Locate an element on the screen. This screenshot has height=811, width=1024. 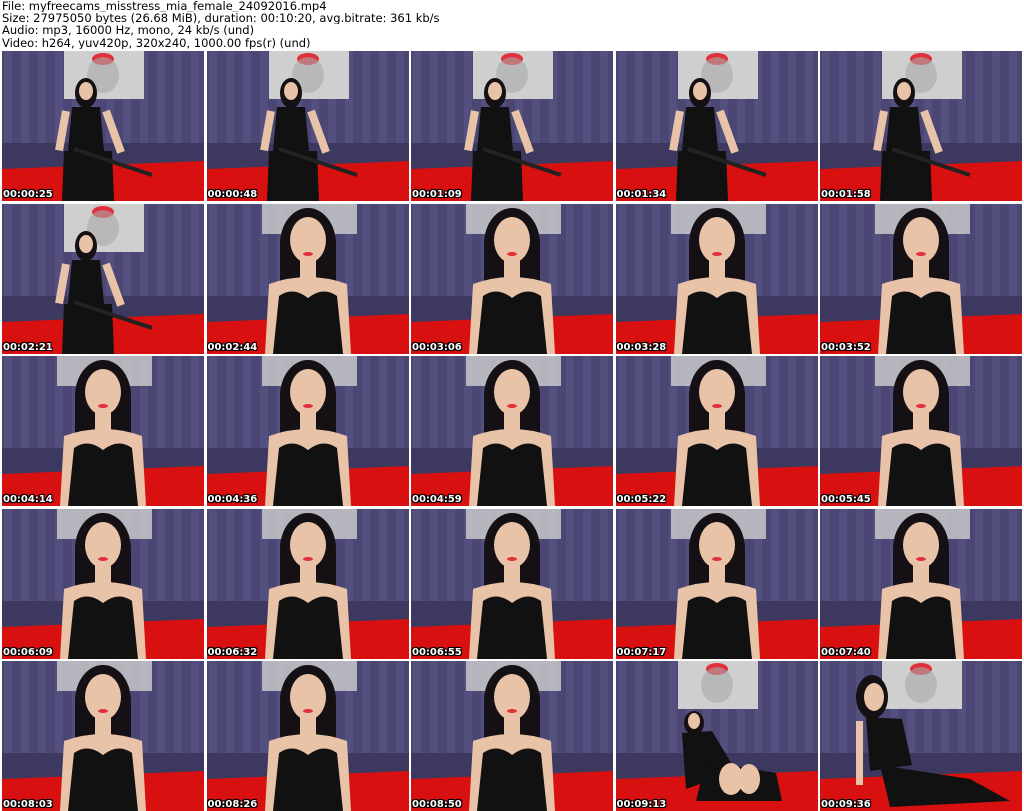
video-thumbnail: 00:02:44 is located at coordinates (307, 278).